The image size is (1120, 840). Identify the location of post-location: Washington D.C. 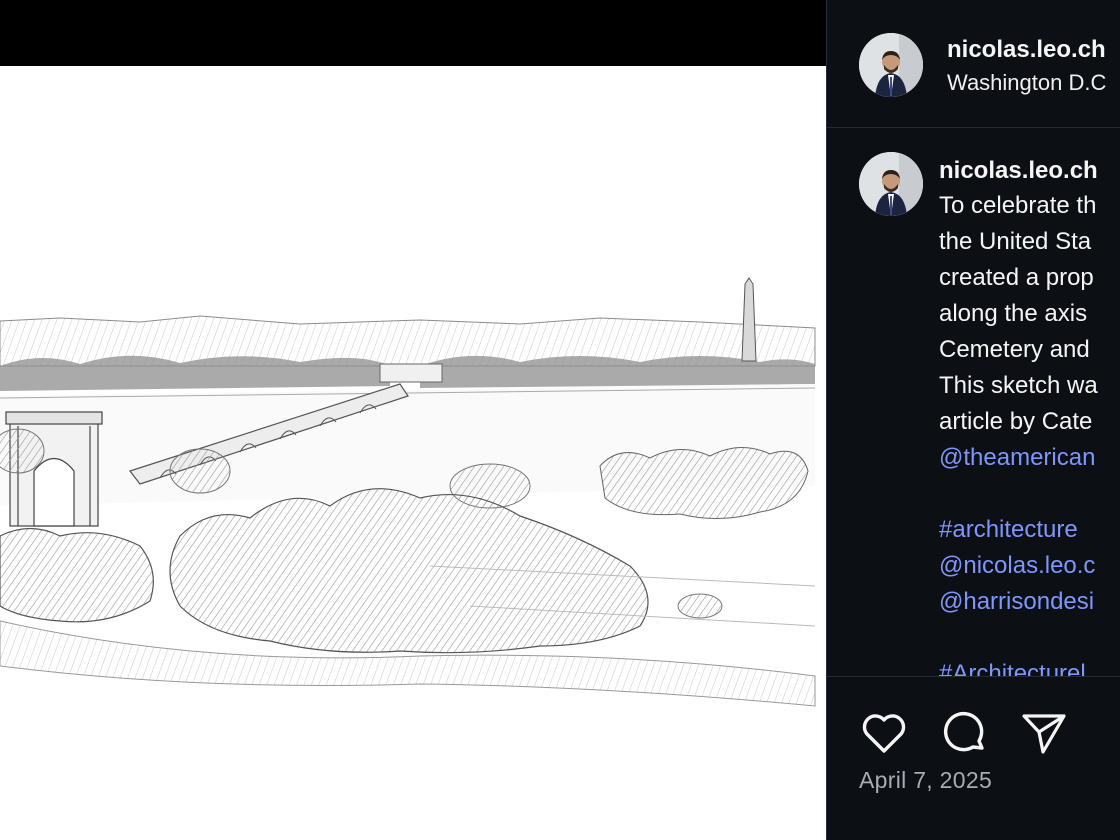
(1026, 83).